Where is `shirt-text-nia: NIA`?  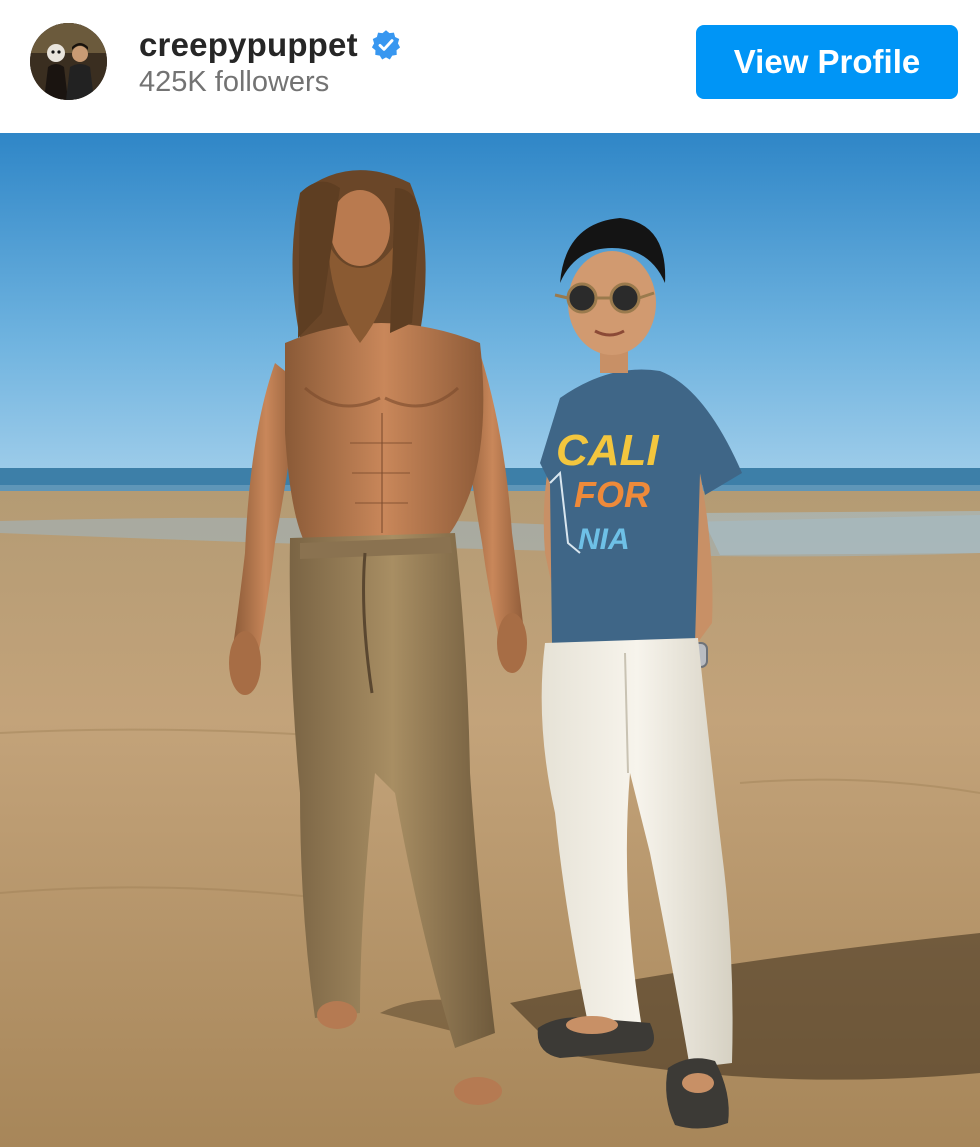
shirt-text-nia: NIA is located at coordinates (604, 539).